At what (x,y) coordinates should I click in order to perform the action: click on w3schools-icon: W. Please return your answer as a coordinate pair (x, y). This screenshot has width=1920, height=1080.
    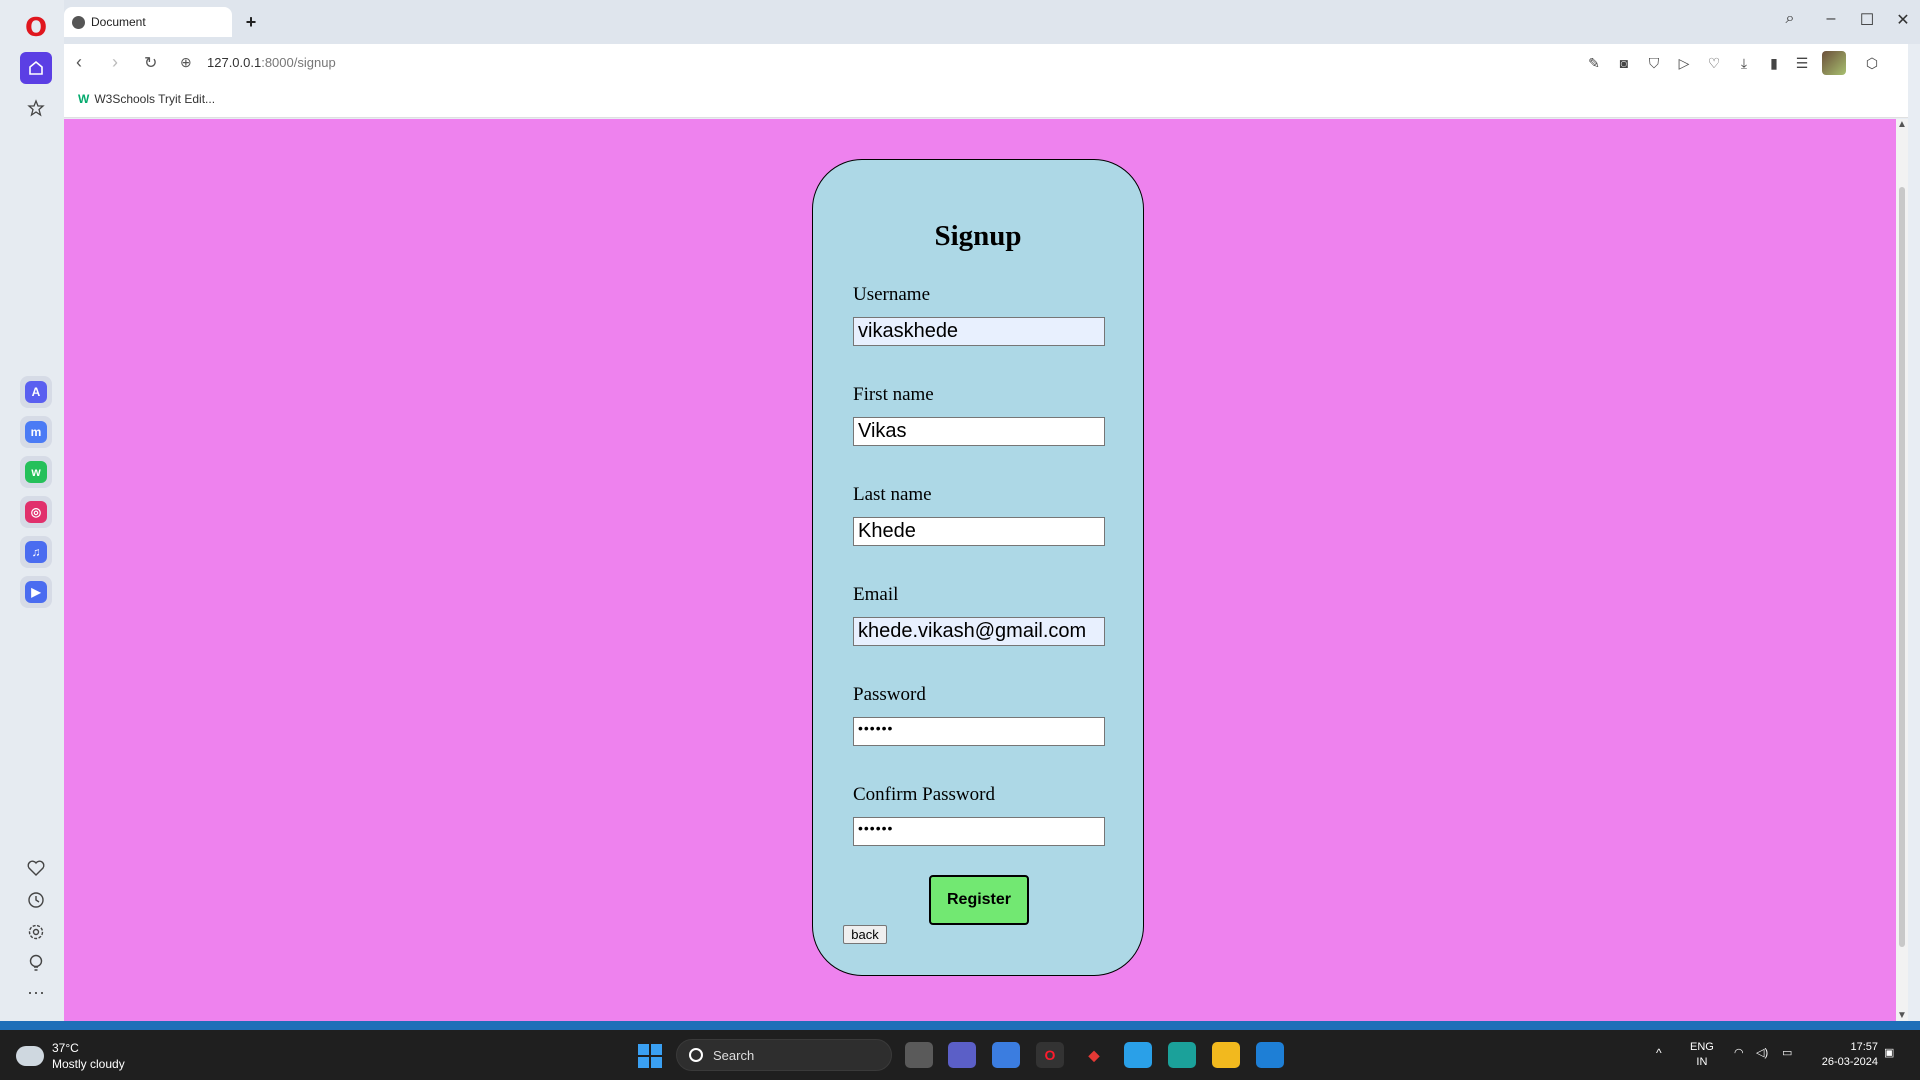
    Looking at the image, I should click on (84, 99).